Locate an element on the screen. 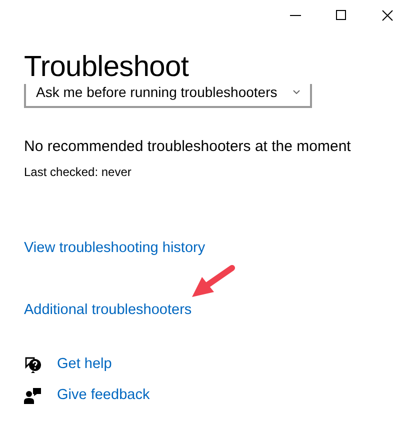 The width and height of the screenshot is (410, 421). dropdown: Ask me before running troubleshooters is located at coordinates (168, 96).